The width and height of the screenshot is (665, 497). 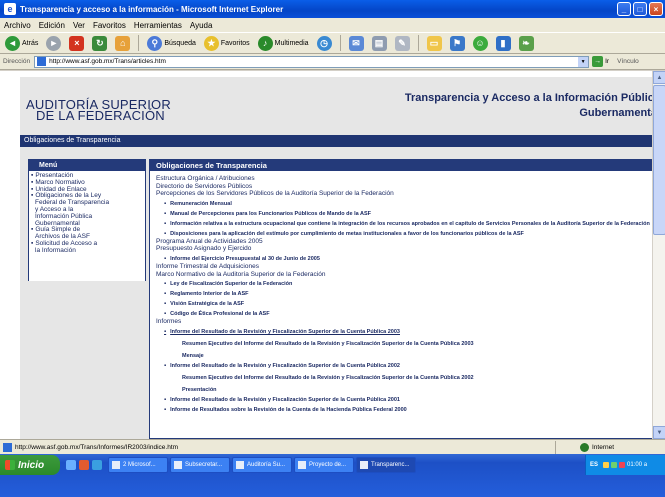 What do you see at coordinates (658, 255) in the screenshot?
I see `vertical-scrollbar: ▲ ▼` at bounding box center [658, 255].